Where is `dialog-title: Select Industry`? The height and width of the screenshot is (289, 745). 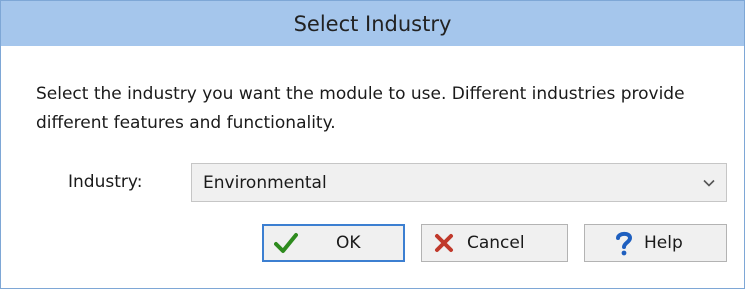 dialog-title: Select Industry is located at coordinates (372, 23).